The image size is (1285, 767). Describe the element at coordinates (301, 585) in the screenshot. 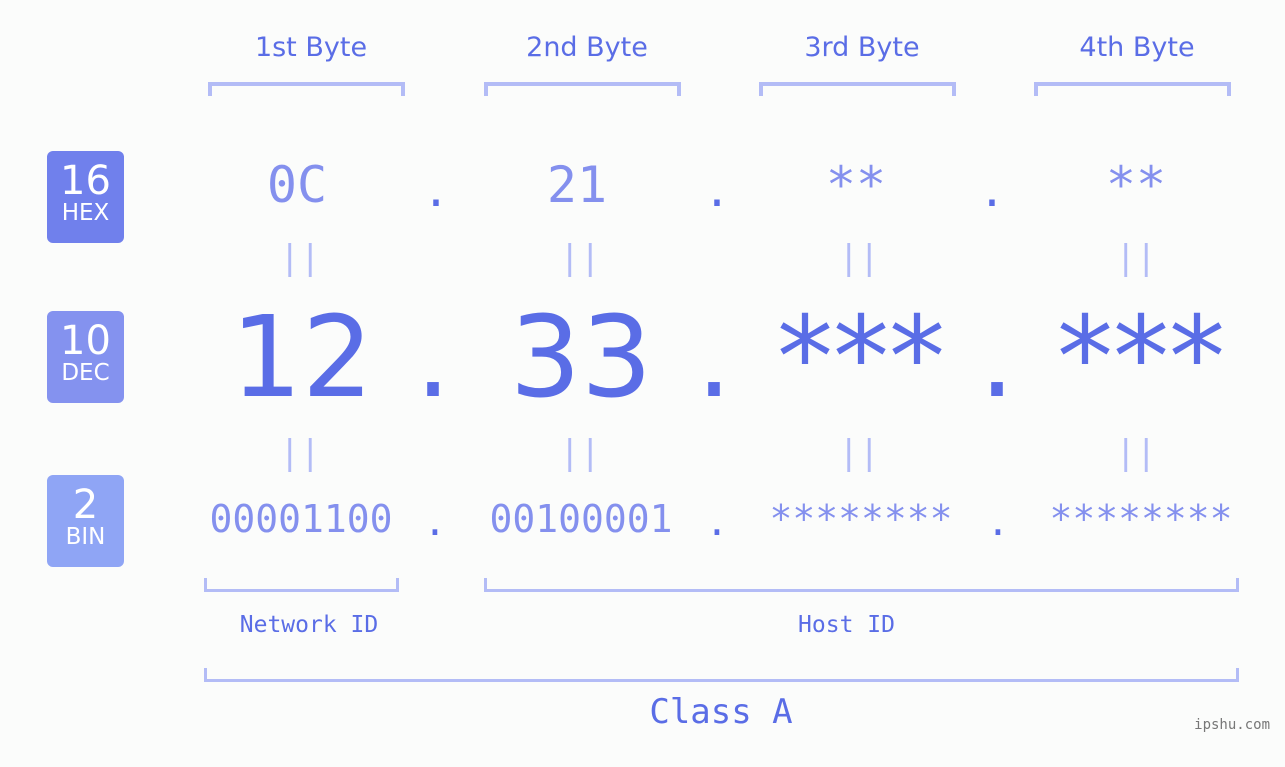

I see `network-id-bracket` at that location.